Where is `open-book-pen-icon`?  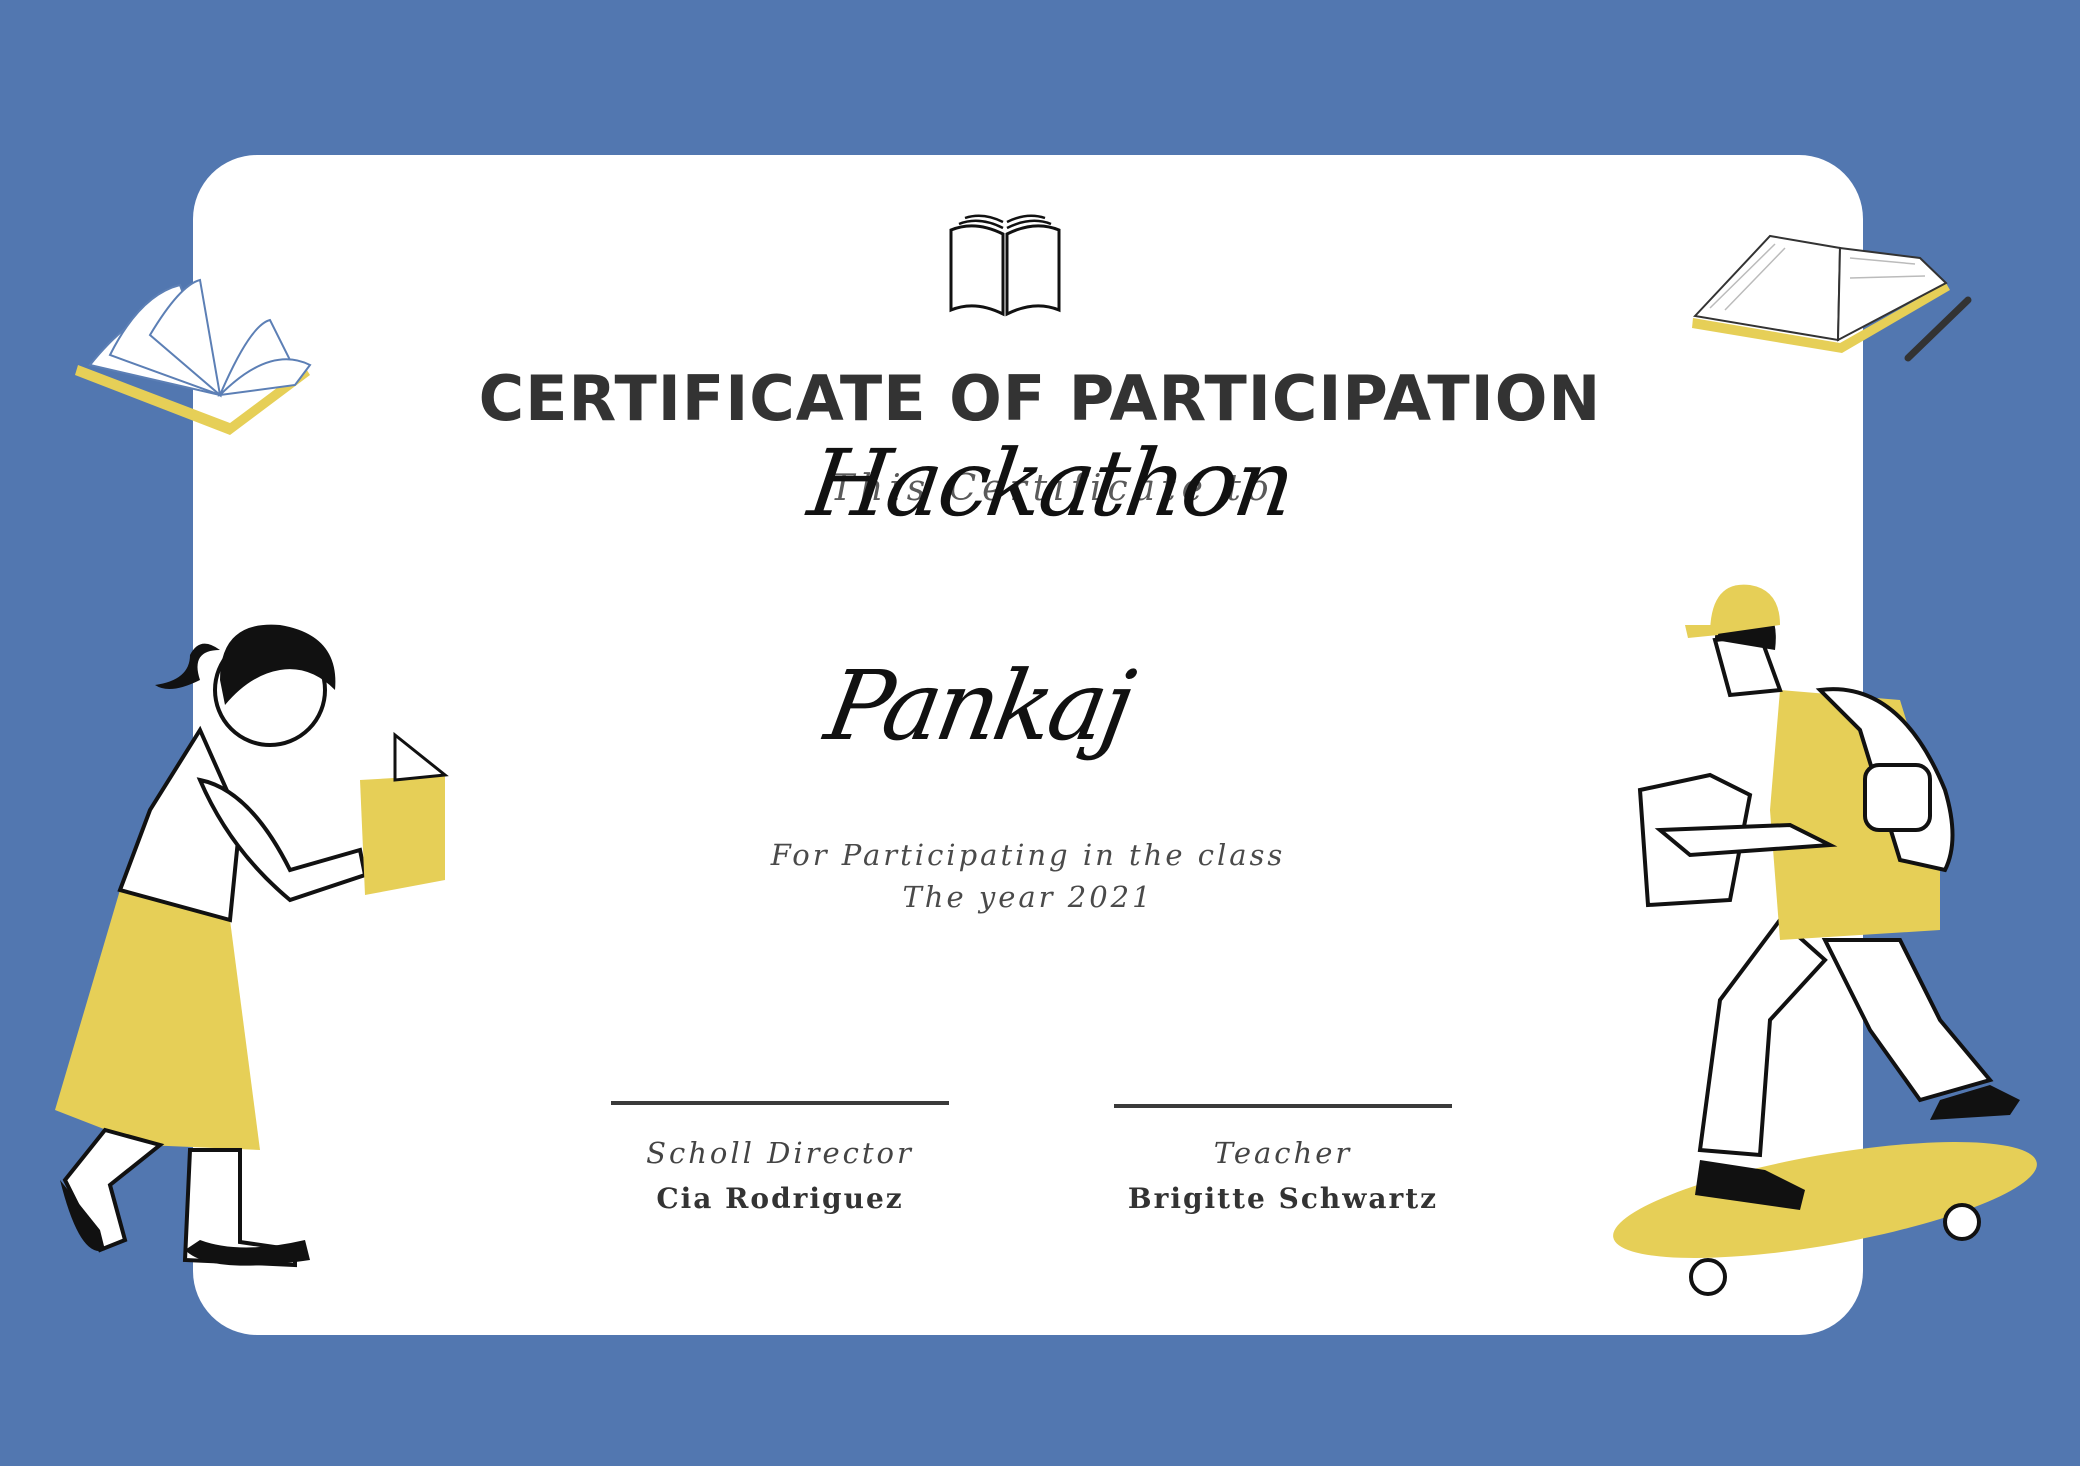 open-book-pen-icon is located at coordinates (1832, 298).